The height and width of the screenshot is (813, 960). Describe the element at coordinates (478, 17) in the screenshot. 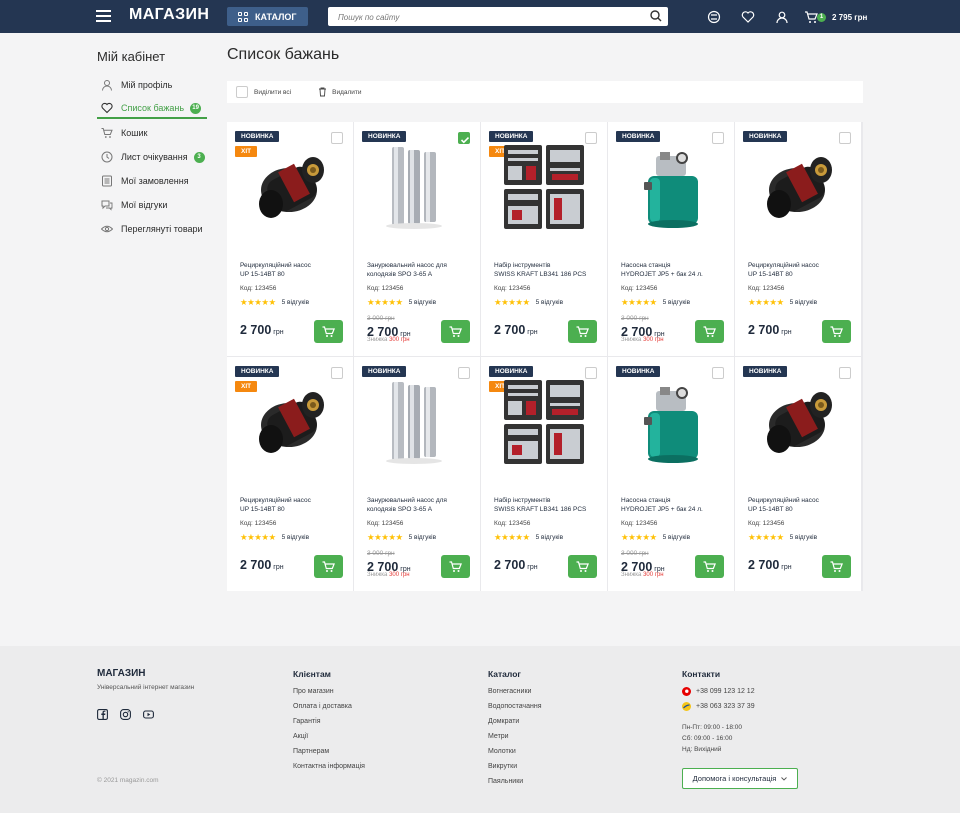

I see `search-input` at that location.